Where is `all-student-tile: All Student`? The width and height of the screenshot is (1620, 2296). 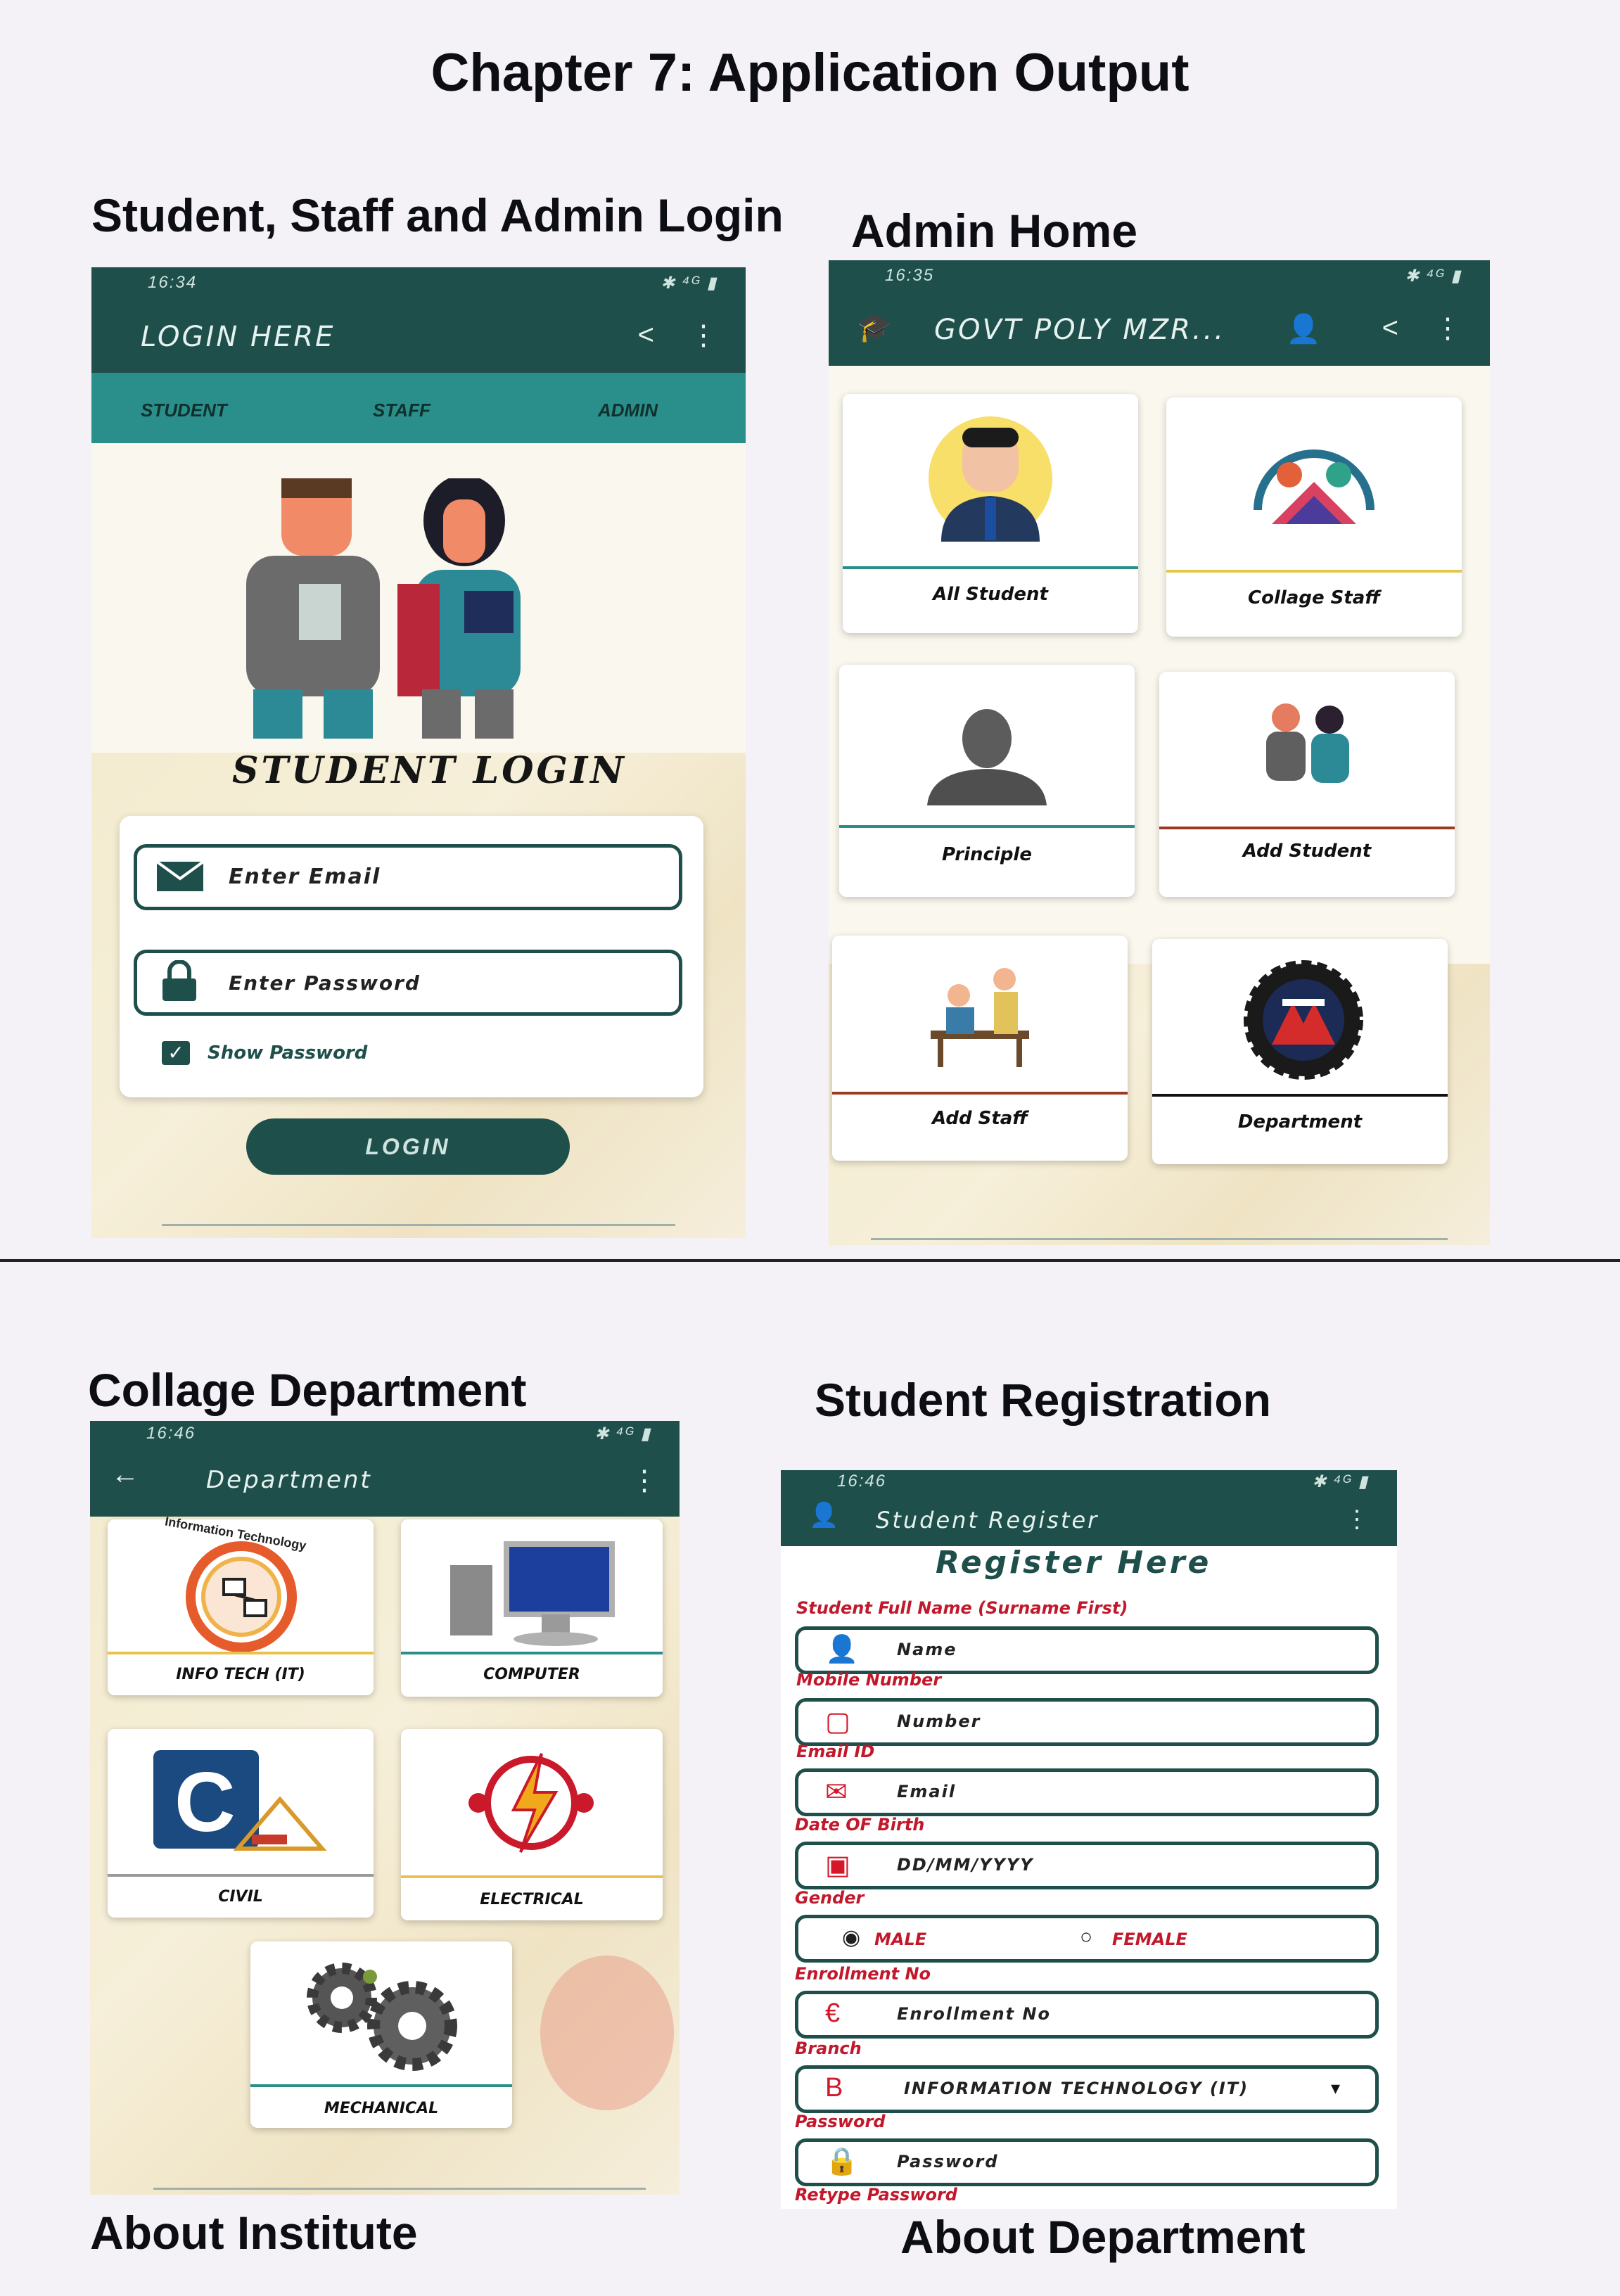
all-student-tile: All Student is located at coordinates (990, 514).